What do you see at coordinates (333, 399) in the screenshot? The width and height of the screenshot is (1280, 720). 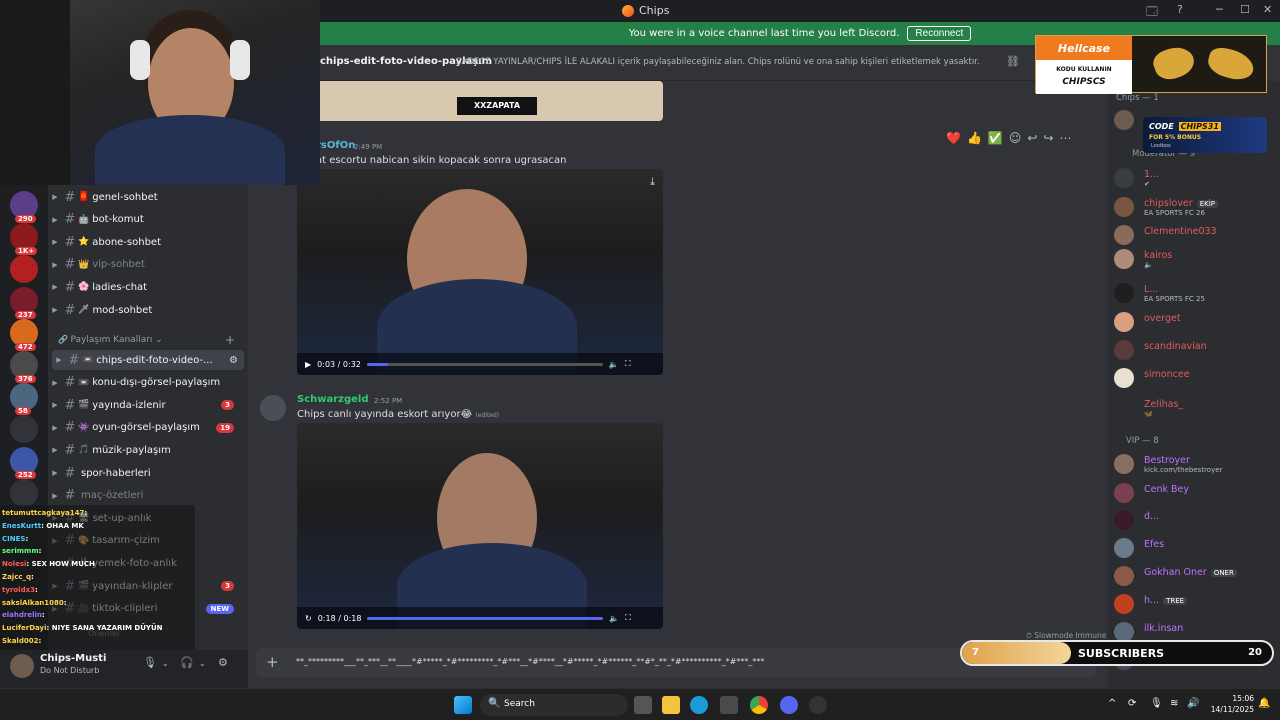 I see `message-author: Schwarzgeld` at bounding box center [333, 399].